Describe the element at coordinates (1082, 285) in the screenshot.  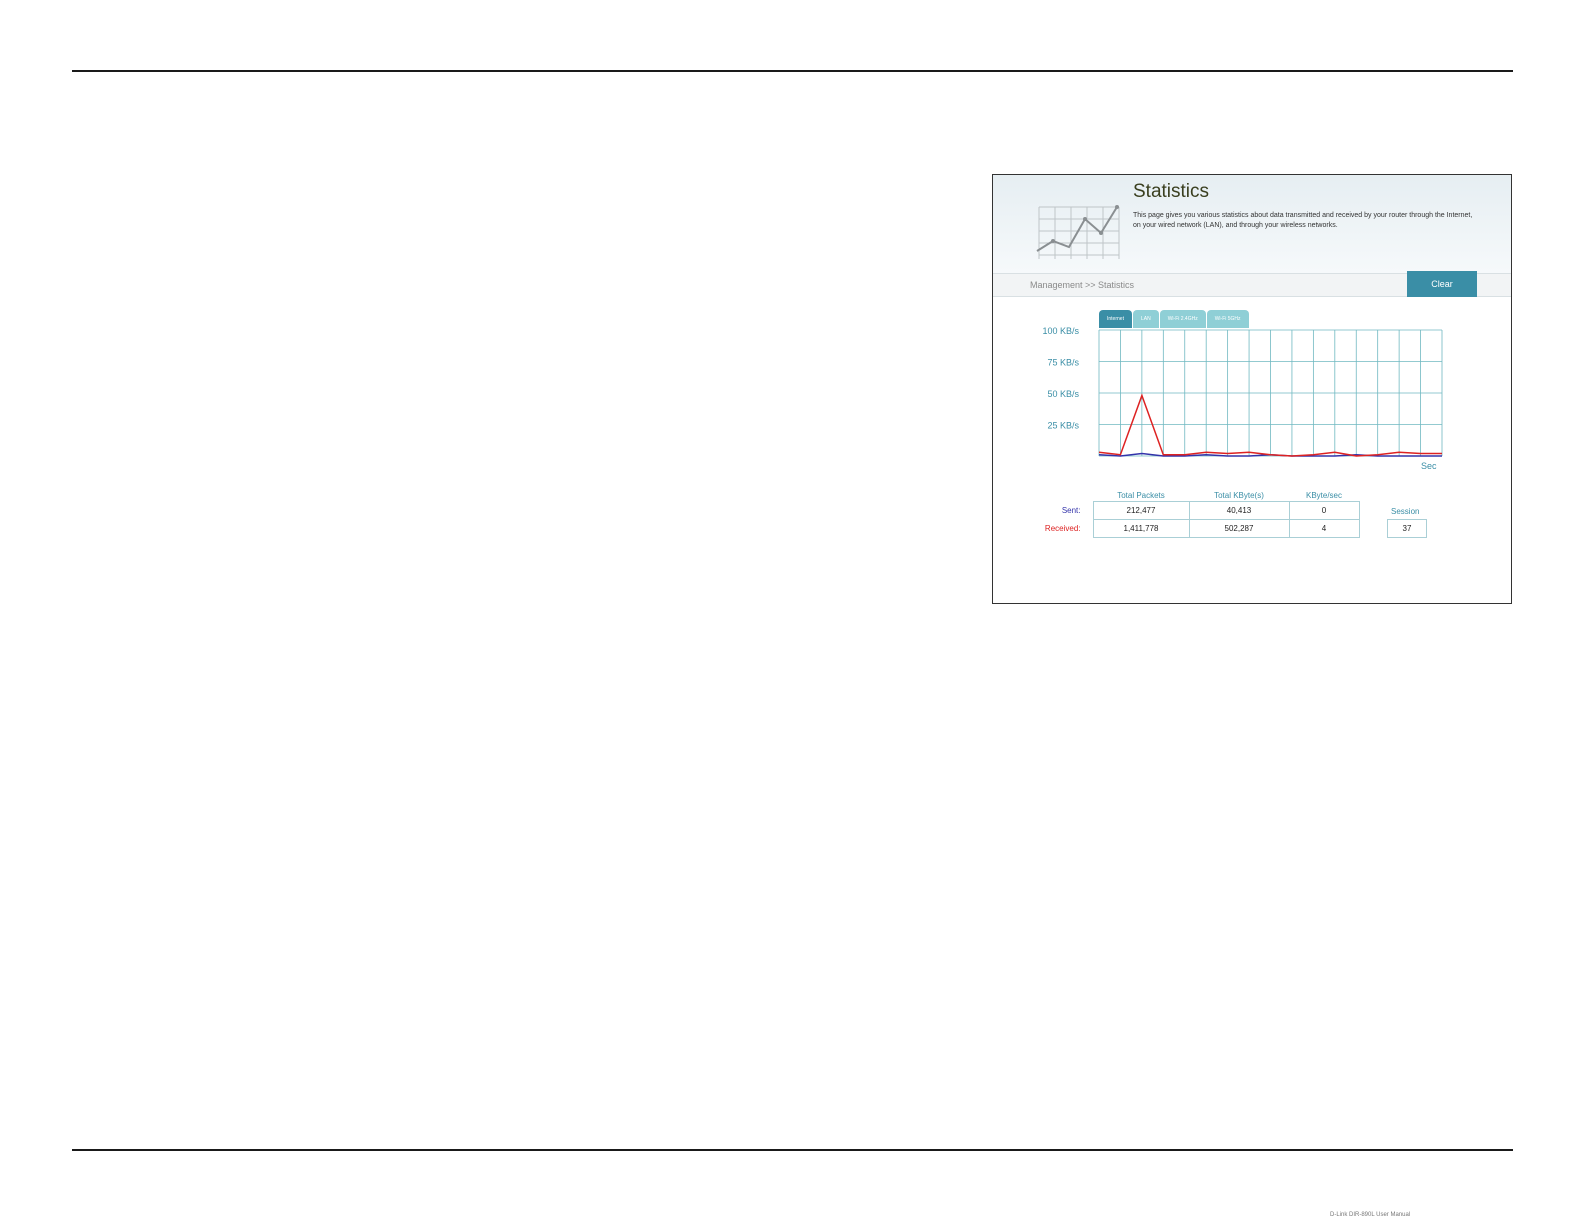
I see `breadcrumb: Management >> Statistics` at that location.